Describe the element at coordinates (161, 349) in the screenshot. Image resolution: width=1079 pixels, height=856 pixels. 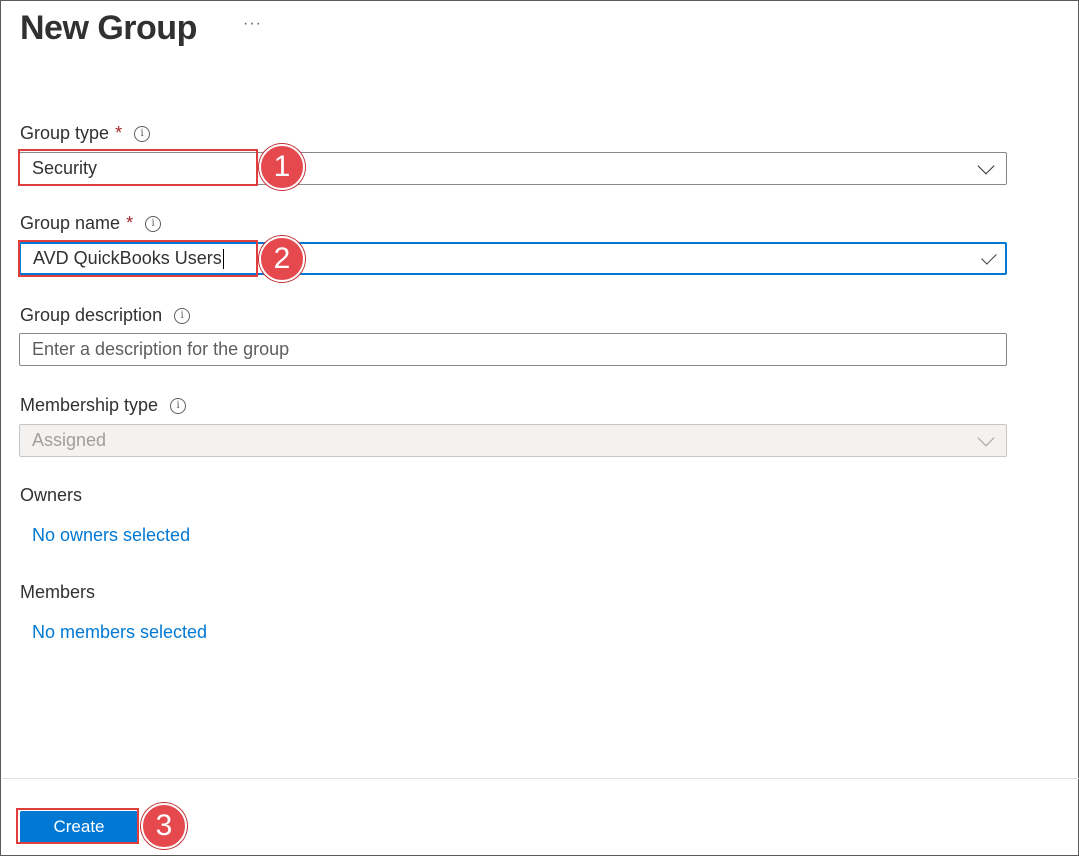
I see `group-description-placeholder: Enter a description for the group` at that location.